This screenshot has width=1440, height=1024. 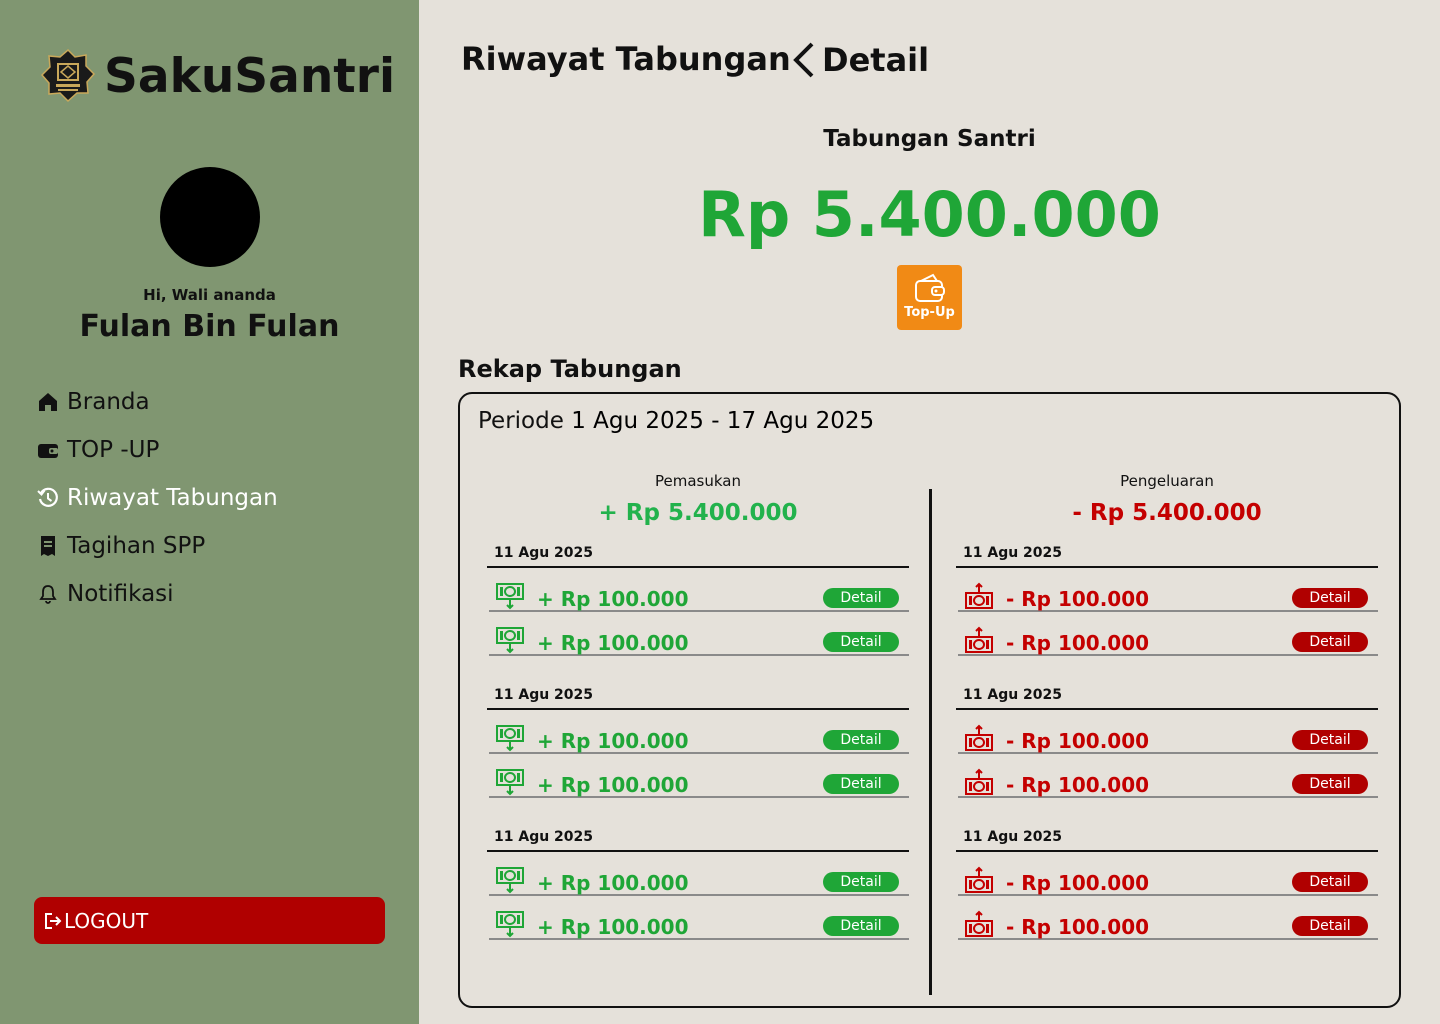 I want to click on avatar, so click(x=210, y=217).